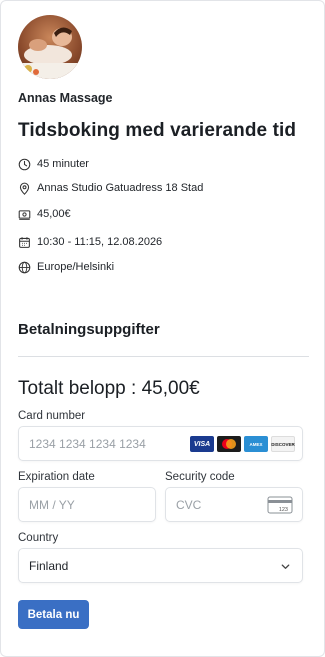 This screenshot has width=325, height=657. I want to click on divider, so click(163, 356).